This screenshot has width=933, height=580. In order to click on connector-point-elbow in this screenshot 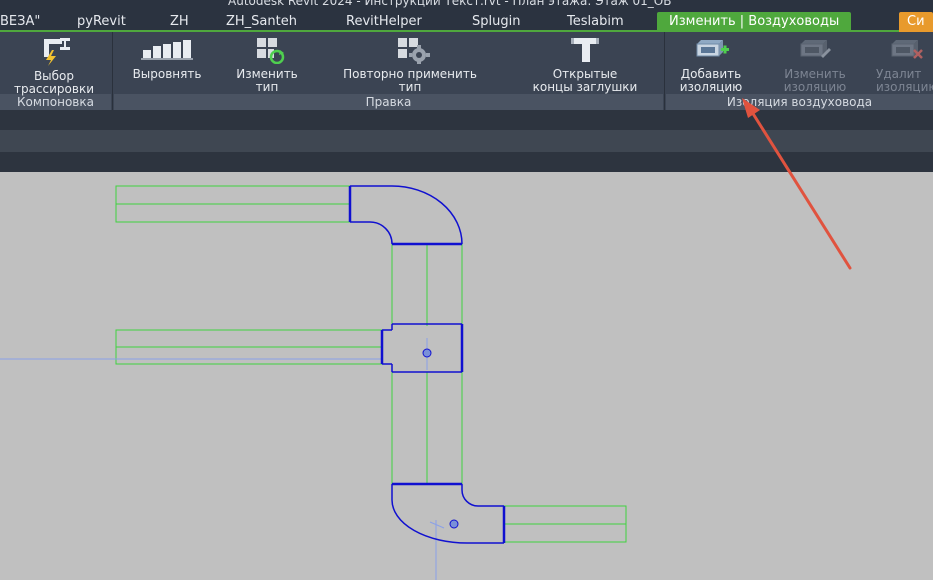, I will do `click(454, 524)`.